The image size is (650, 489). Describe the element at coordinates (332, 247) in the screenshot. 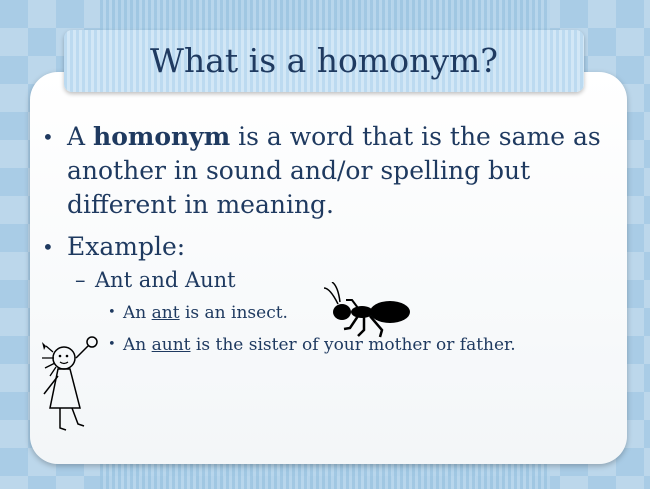

I see `bullet-example: • Example:` at that location.